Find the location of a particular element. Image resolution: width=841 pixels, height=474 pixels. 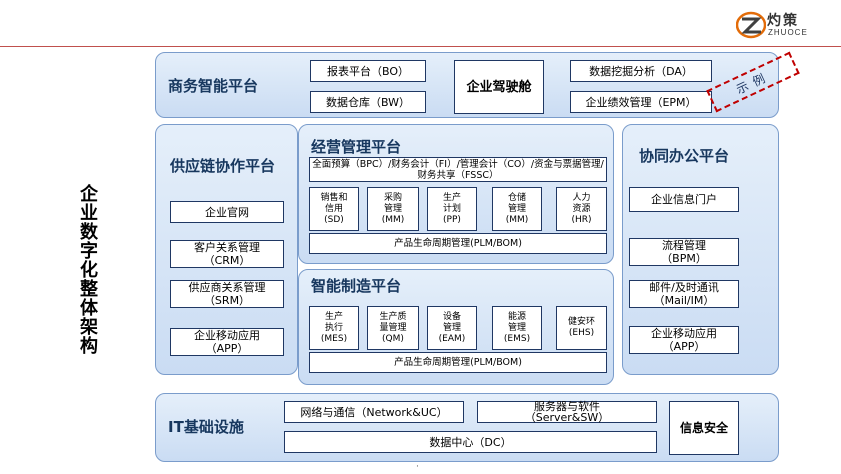

infra-security: 信息安全 is located at coordinates (704, 428).